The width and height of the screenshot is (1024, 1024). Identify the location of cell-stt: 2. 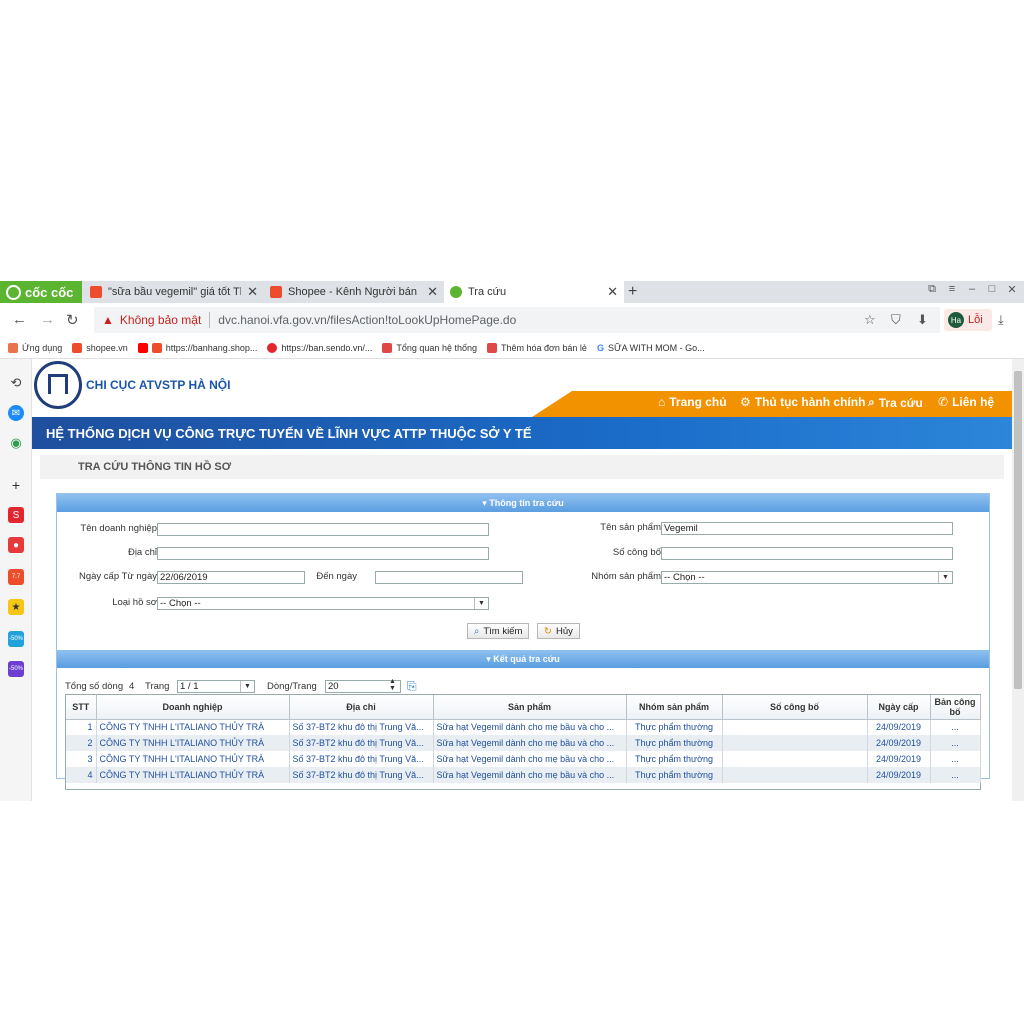
(81, 743).